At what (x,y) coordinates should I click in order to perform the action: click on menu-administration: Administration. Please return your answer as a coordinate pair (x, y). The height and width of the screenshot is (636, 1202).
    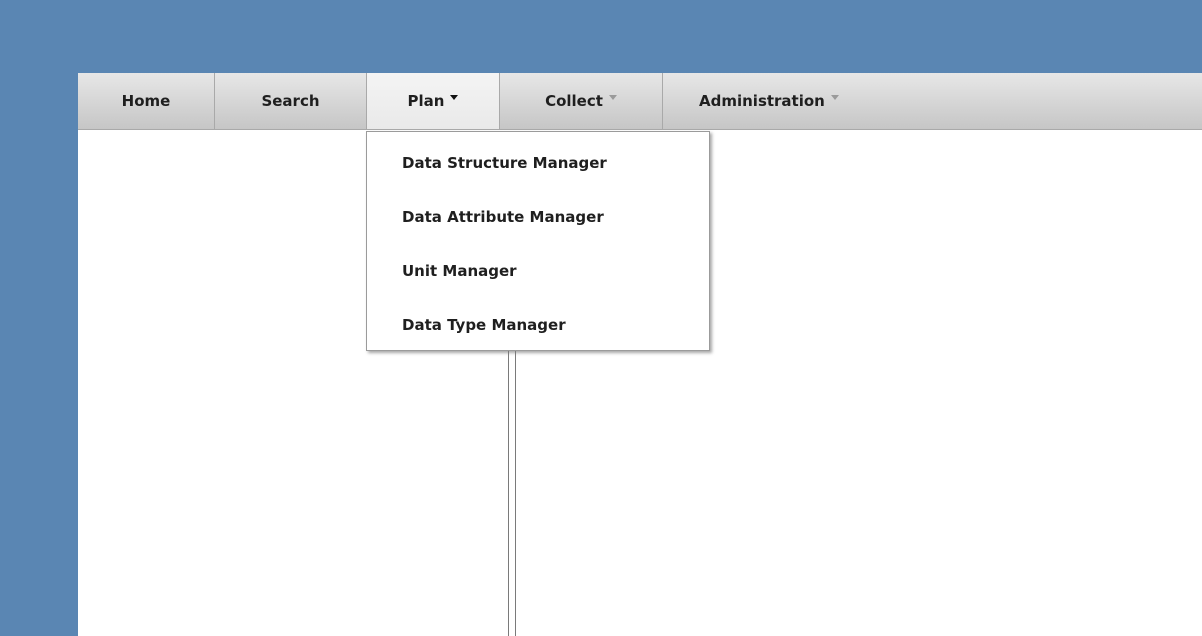
    Looking at the image, I should click on (932, 101).